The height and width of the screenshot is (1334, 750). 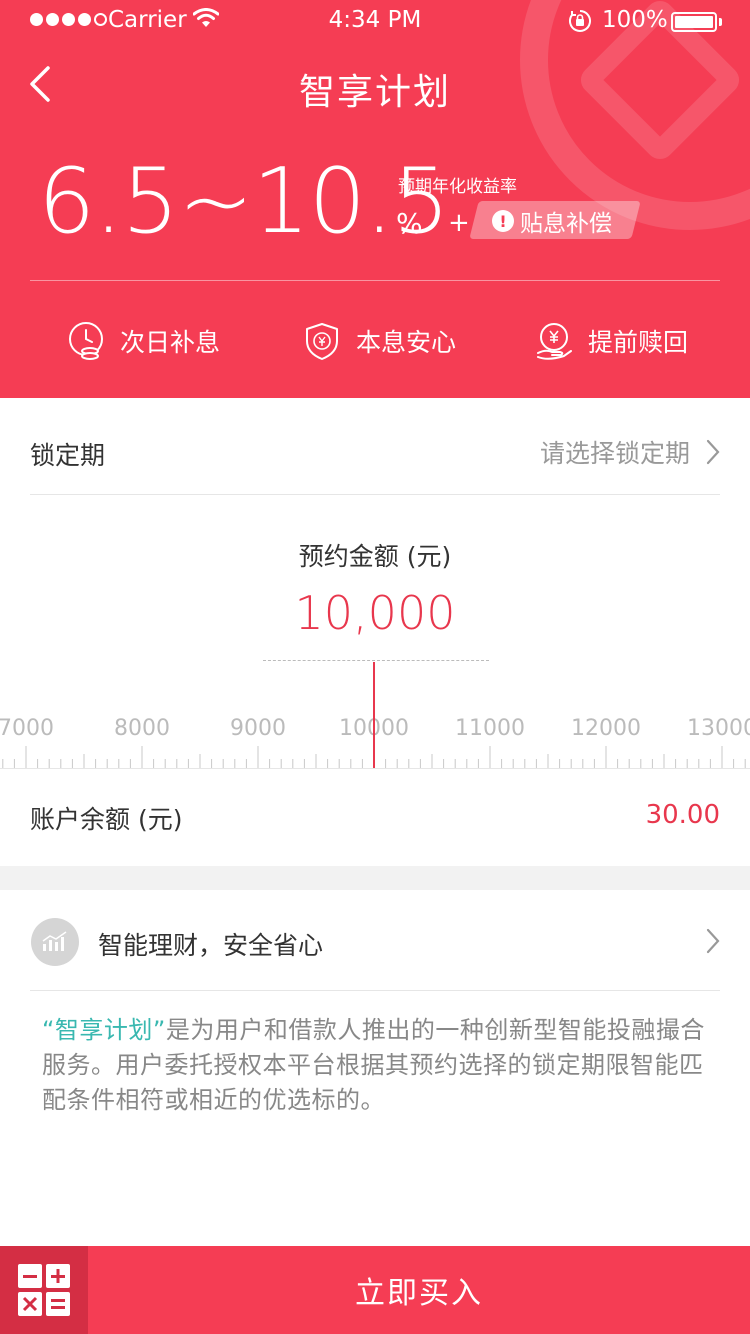 What do you see at coordinates (376, 660) in the screenshot?
I see `amount-underline` at bounding box center [376, 660].